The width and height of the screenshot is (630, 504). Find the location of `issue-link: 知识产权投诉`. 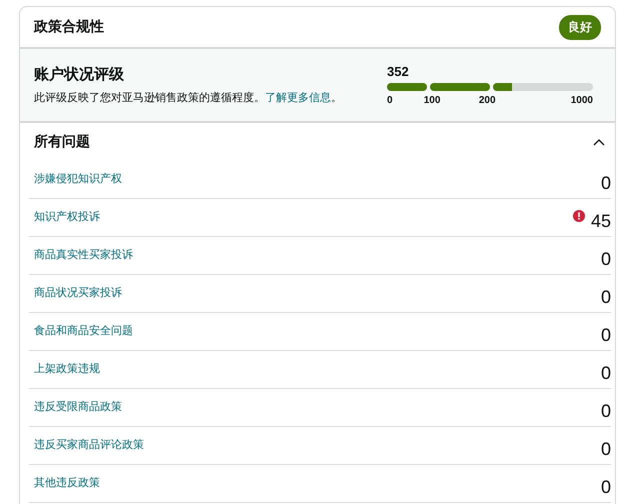

issue-link: 知识产权投诉 is located at coordinates (67, 222).